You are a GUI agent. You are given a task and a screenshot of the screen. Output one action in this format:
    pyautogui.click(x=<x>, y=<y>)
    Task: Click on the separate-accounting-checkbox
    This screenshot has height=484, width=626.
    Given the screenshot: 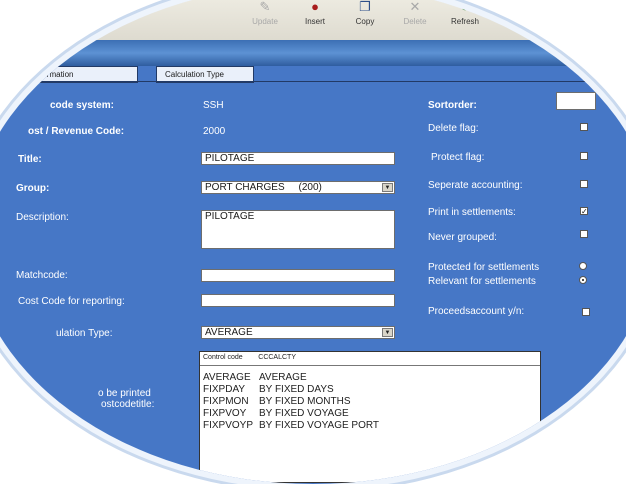 What is the action you would take?
    pyautogui.click(x=584, y=184)
    